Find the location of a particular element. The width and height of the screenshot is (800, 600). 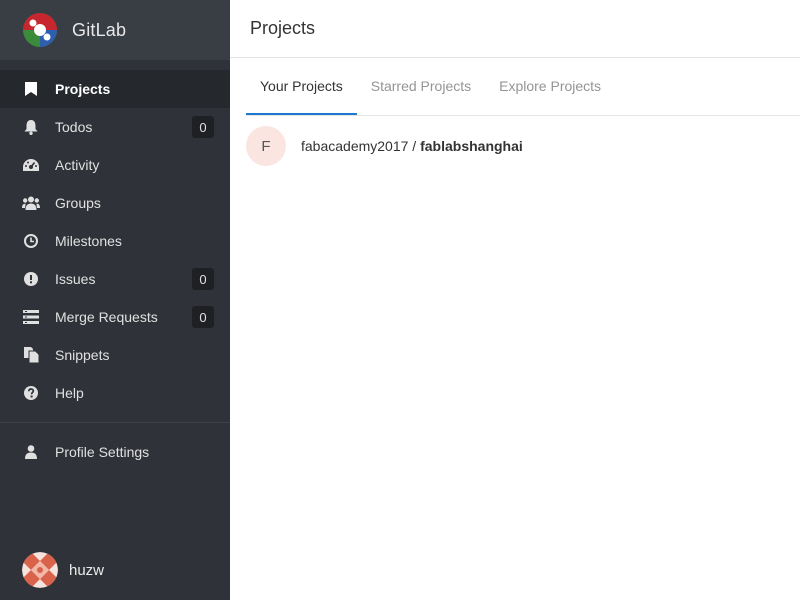

sidebar-item-profile-settings: Profile Settings is located at coordinates (115, 452).